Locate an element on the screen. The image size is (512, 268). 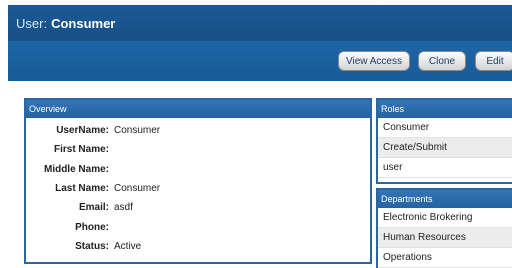
field-value: asdf is located at coordinates (123, 208).